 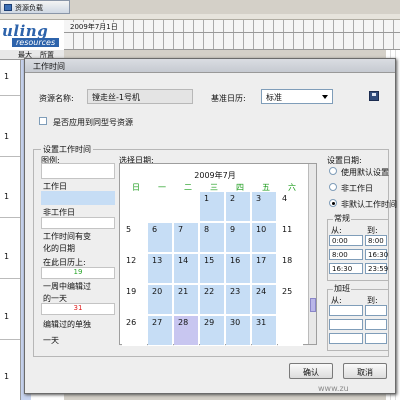 I want to click on scrollbar-thumb, so click(x=313, y=305).